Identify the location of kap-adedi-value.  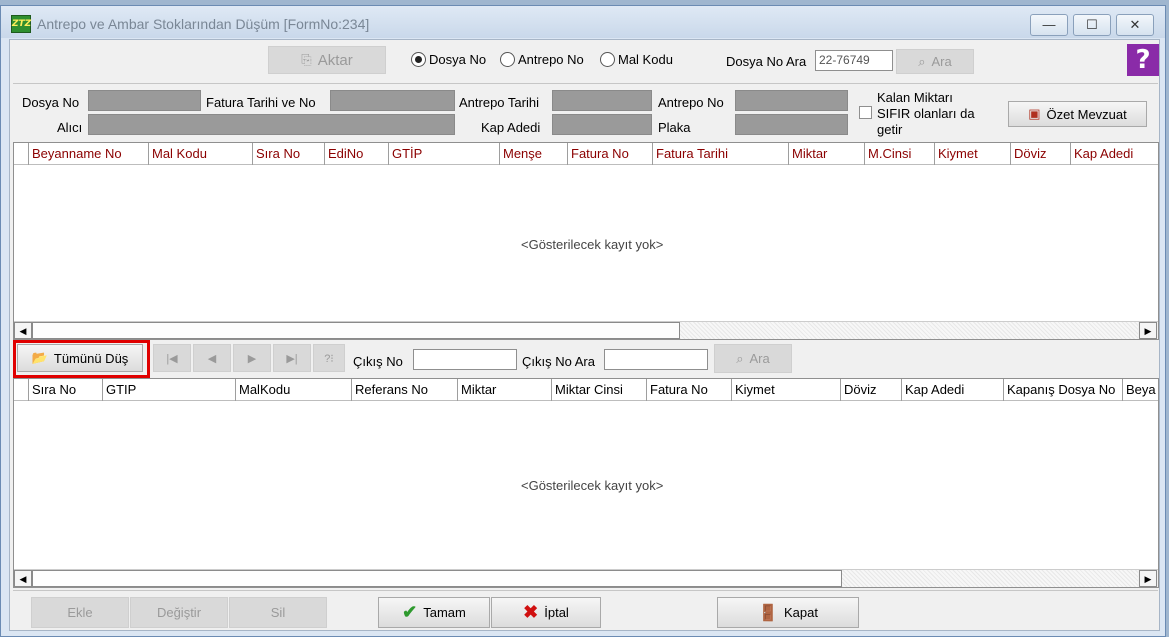
(602, 124).